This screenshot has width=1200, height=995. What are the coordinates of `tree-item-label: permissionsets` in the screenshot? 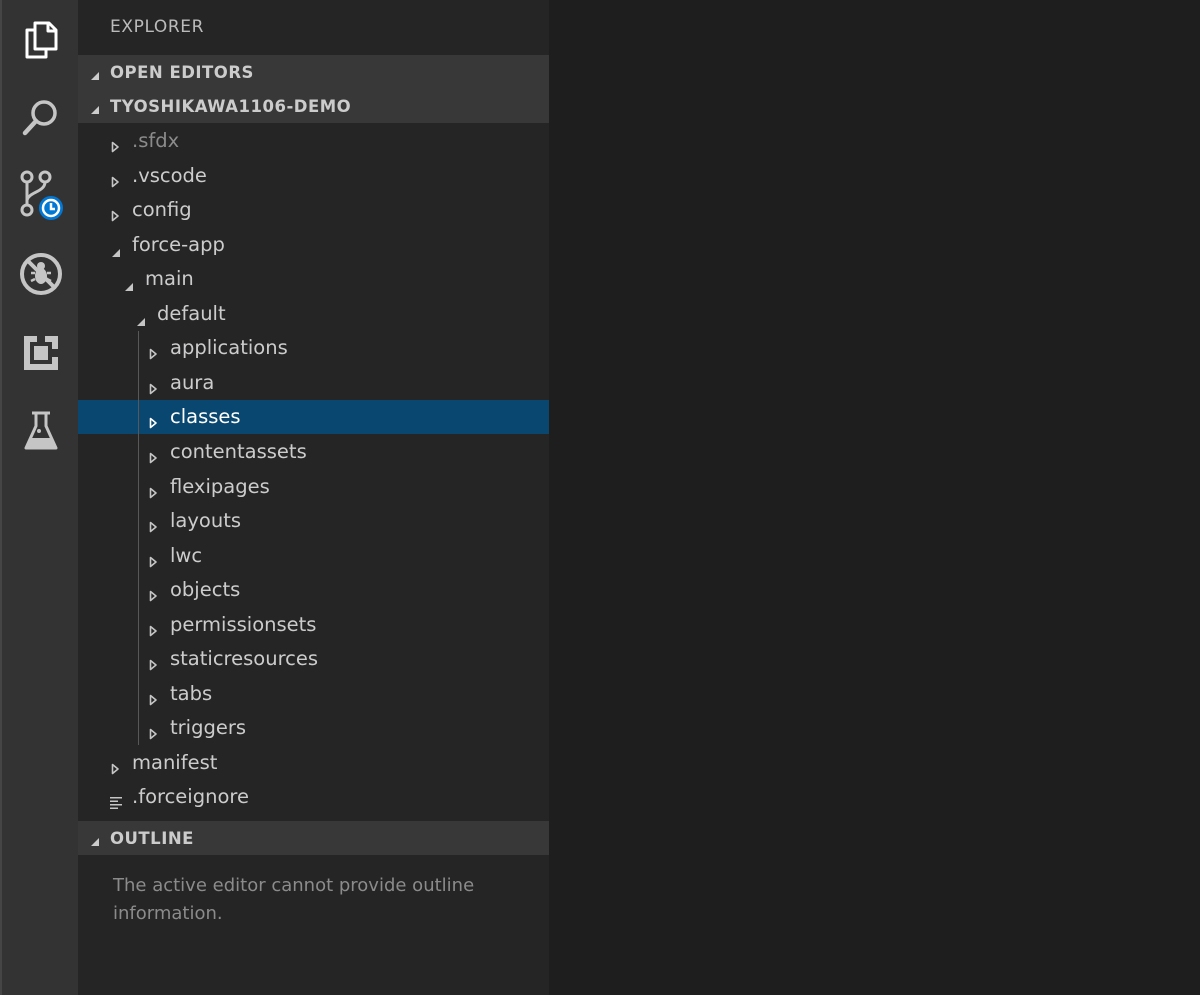 It's located at (243, 624).